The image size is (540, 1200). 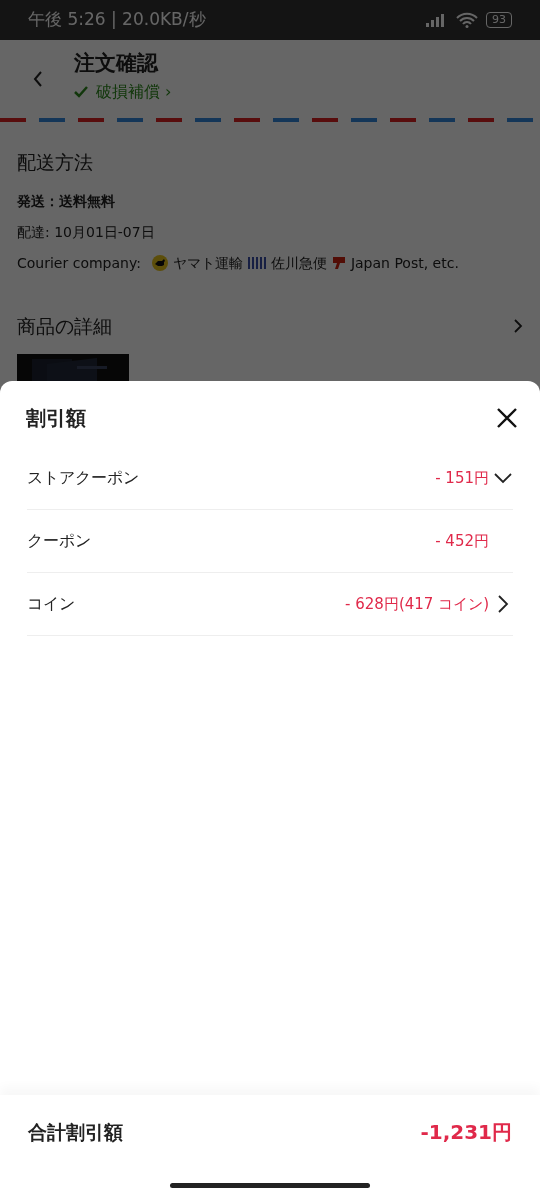 I want to click on total-amount: -1,231円, so click(x=466, y=1132).